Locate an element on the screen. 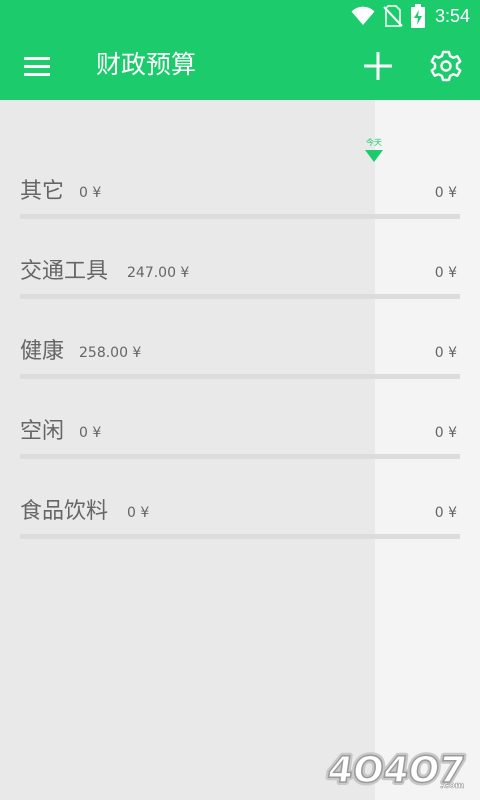  status-bar: 3:54 is located at coordinates (240, 16).